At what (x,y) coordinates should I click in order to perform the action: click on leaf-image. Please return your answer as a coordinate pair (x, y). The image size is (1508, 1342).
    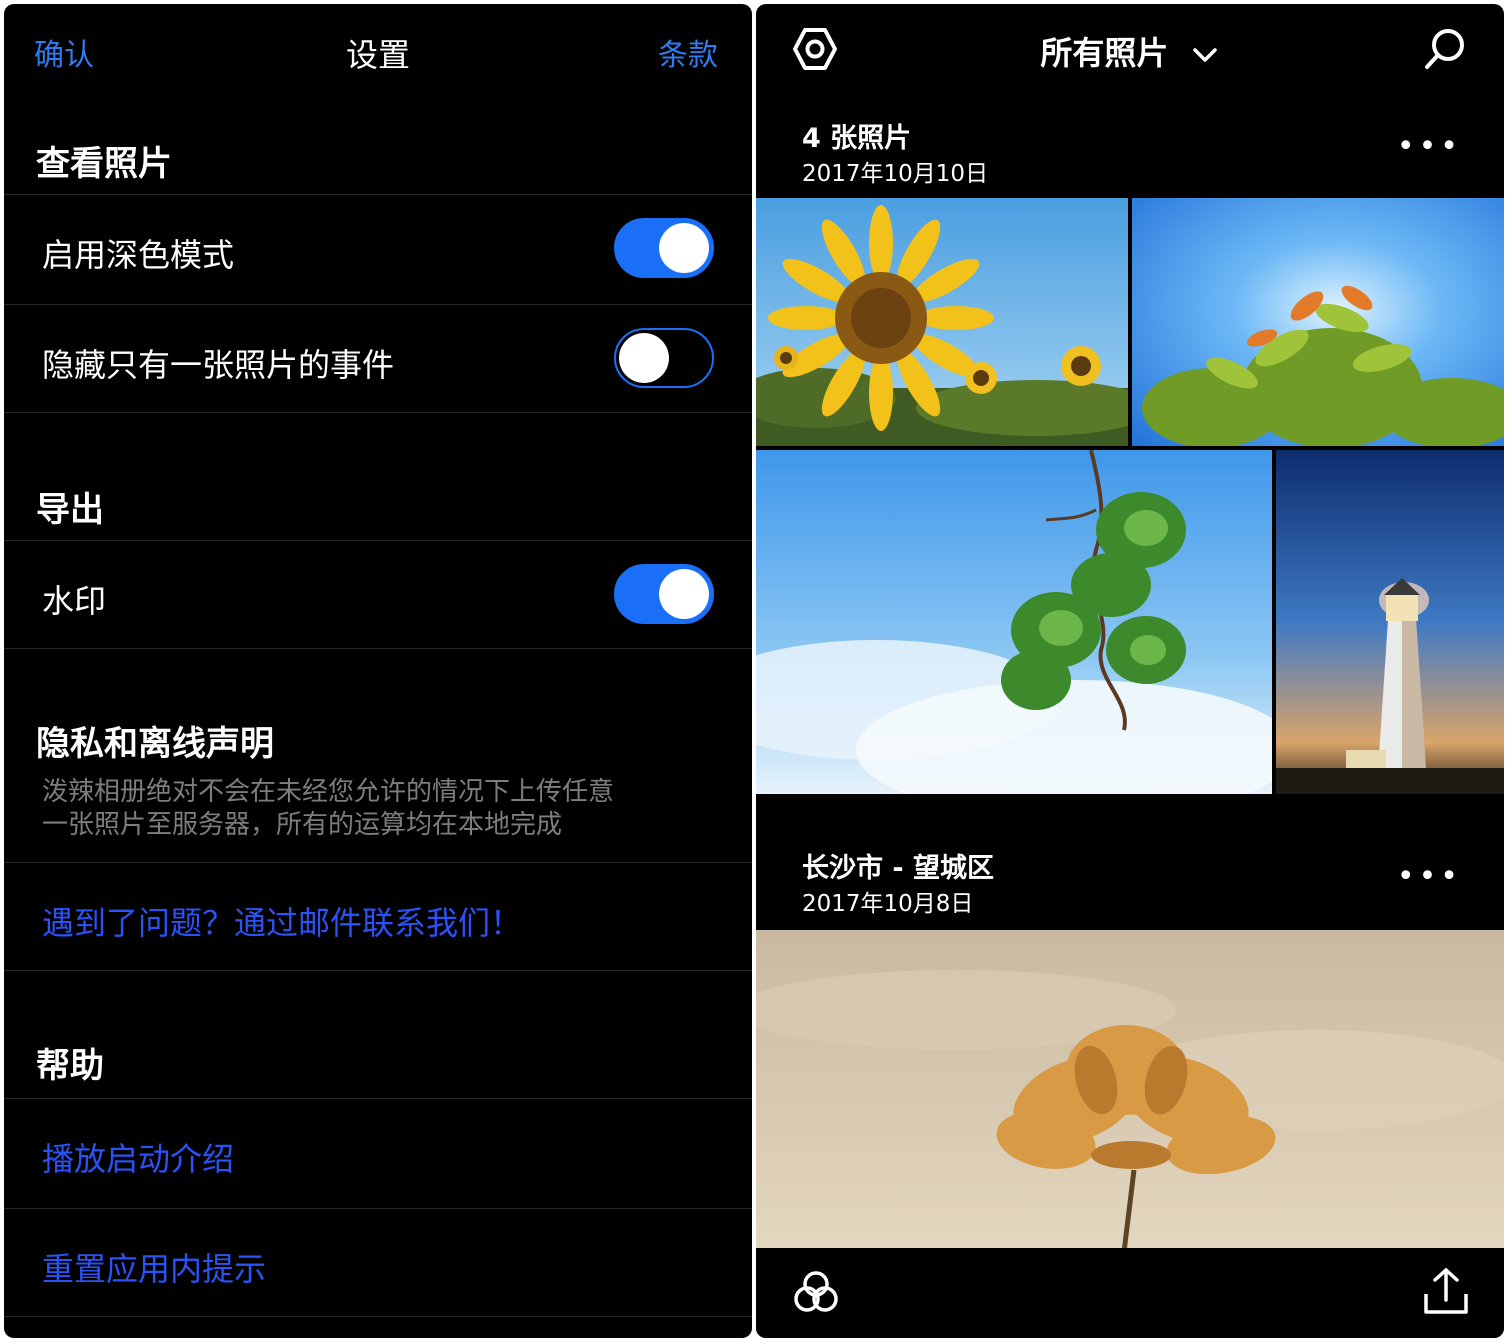
    Looking at the image, I should click on (1014, 622).